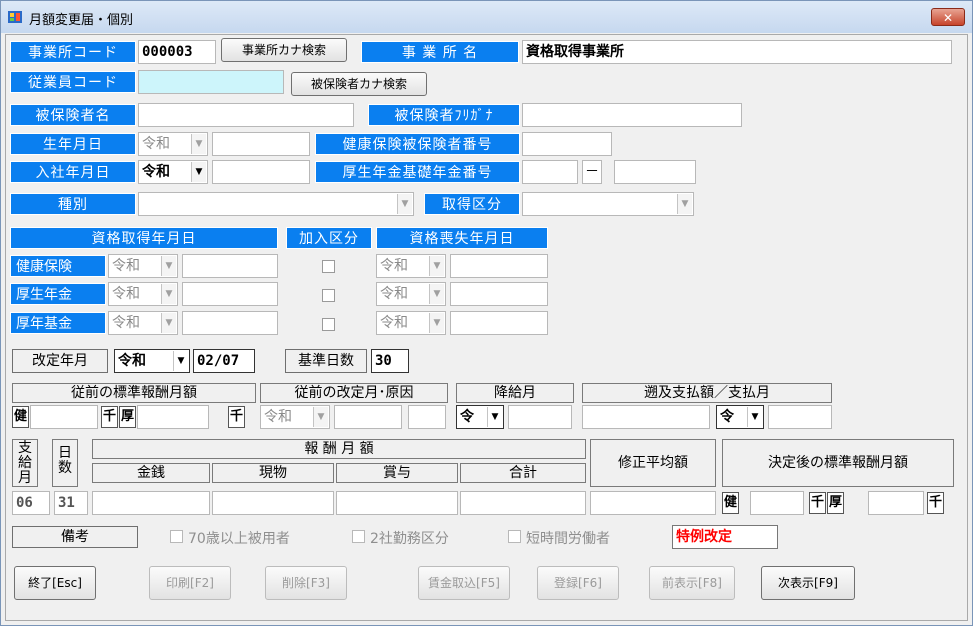 This screenshot has width=973, height=626. I want to click on prev-revision-header: 従前の改定月･原因, so click(354, 393).